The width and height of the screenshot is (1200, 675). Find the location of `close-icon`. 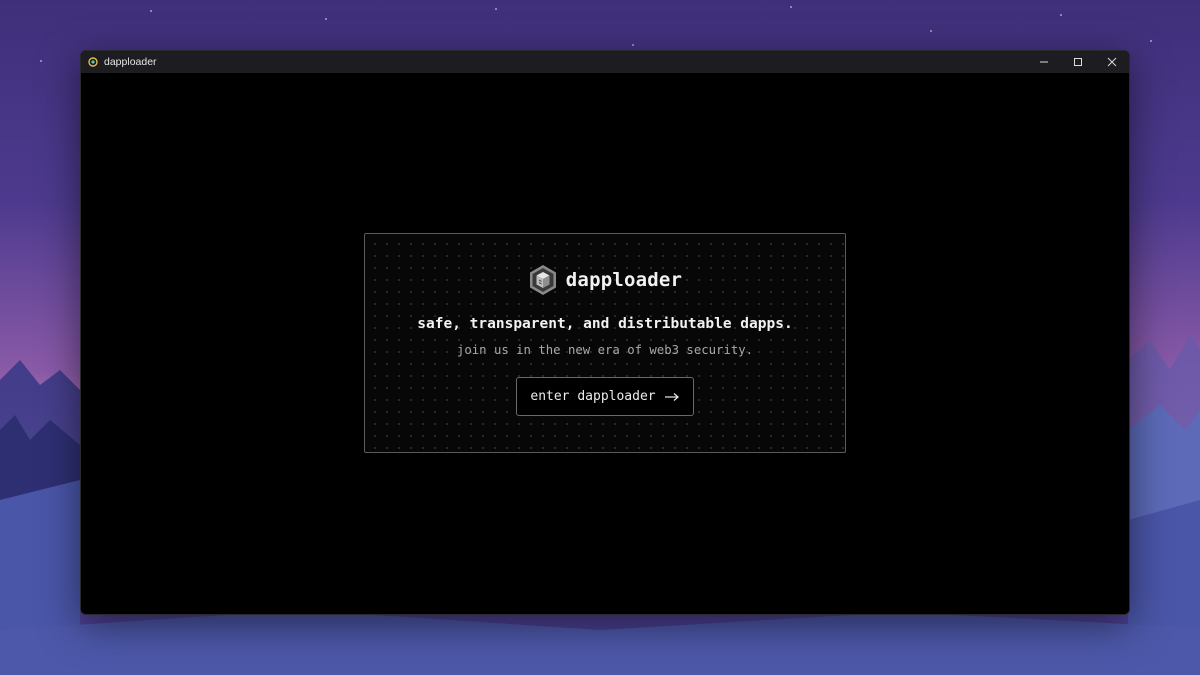

close-icon is located at coordinates (1112, 62).